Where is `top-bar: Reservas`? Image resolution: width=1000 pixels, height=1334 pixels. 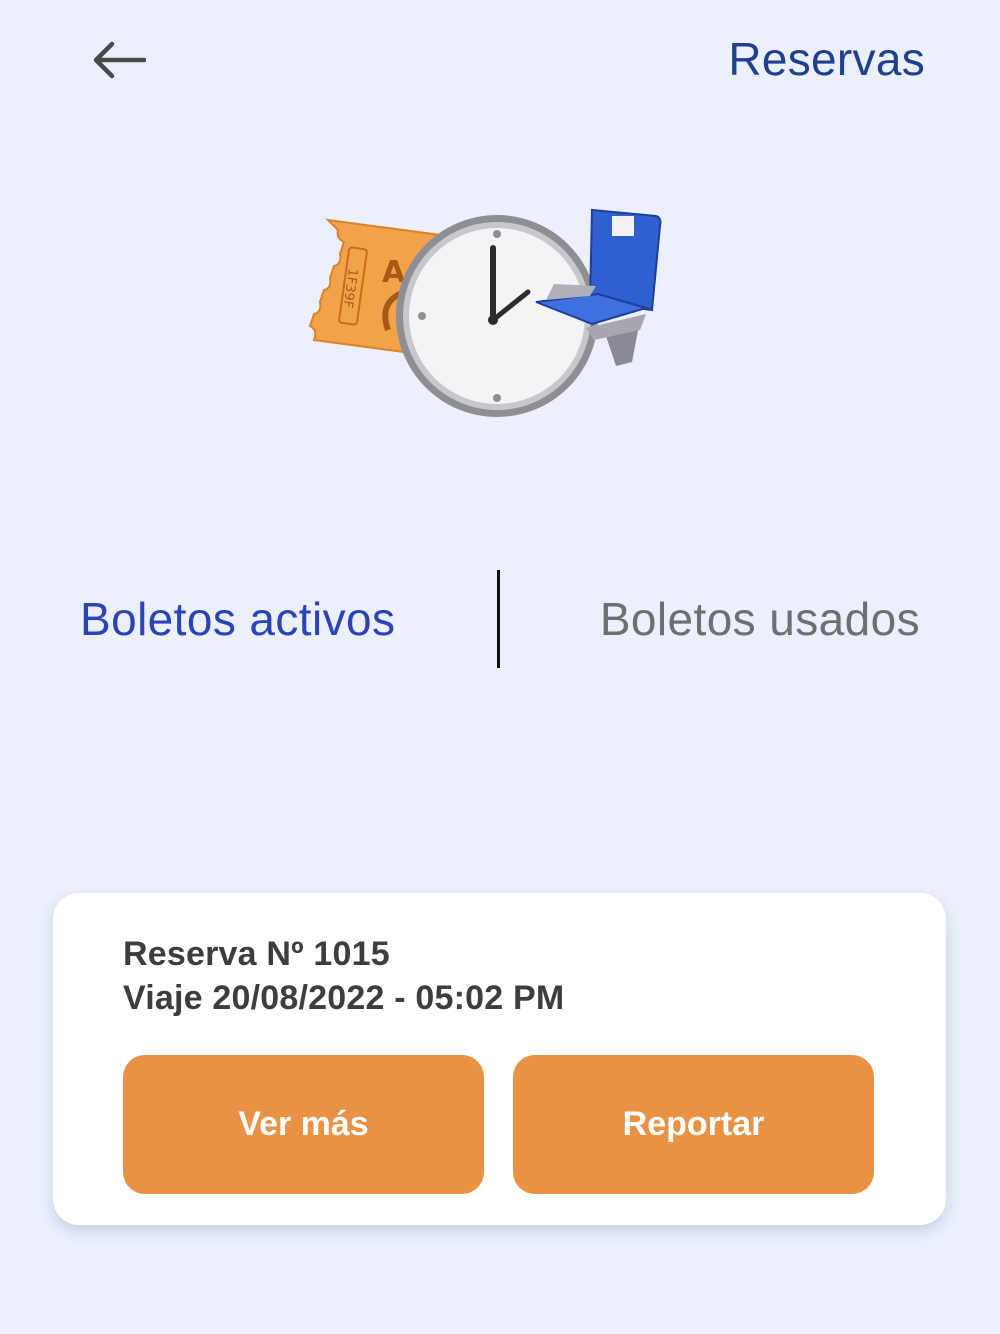 top-bar: Reservas is located at coordinates (500, 60).